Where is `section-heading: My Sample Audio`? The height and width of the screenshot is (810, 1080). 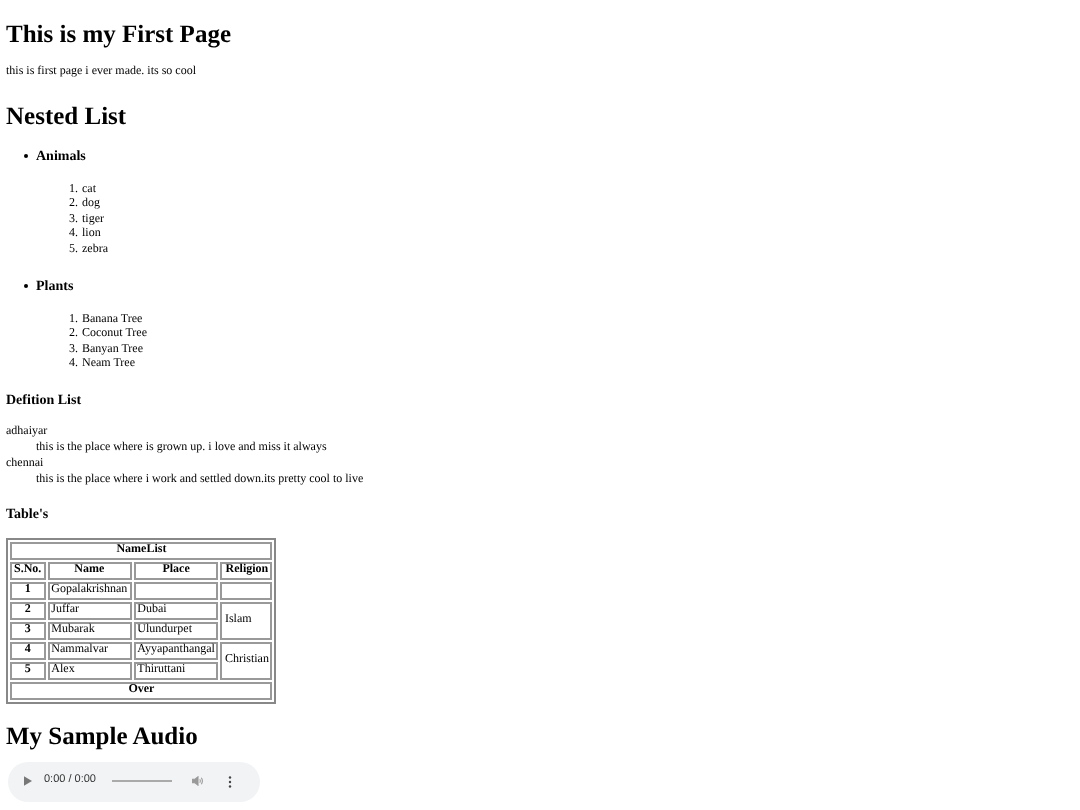 section-heading: My Sample Audio is located at coordinates (103, 735).